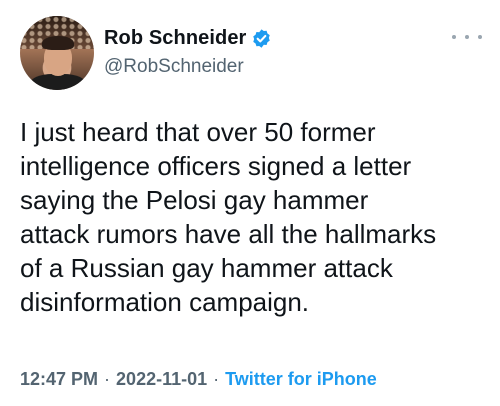 This screenshot has height=406, width=500. I want to click on author-display-name: Rob Schneider, so click(175, 38).